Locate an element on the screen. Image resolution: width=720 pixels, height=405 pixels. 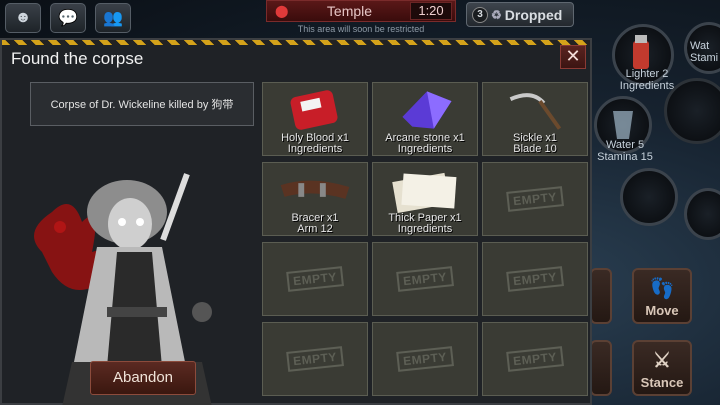
loot-slot-thick-paper: Thick Paper x1 Ingredients is located at coordinates (425, 199).